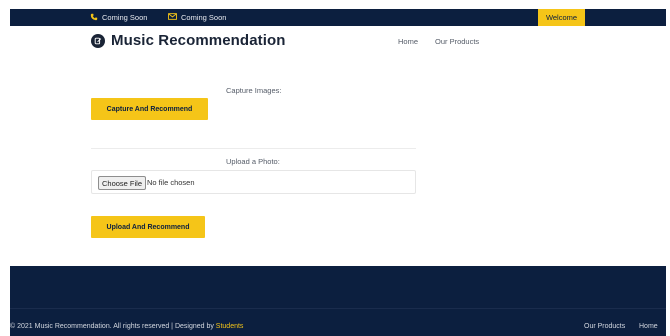  Describe the element at coordinates (648, 326) in the screenshot. I see `footer-link-home: Home` at that location.